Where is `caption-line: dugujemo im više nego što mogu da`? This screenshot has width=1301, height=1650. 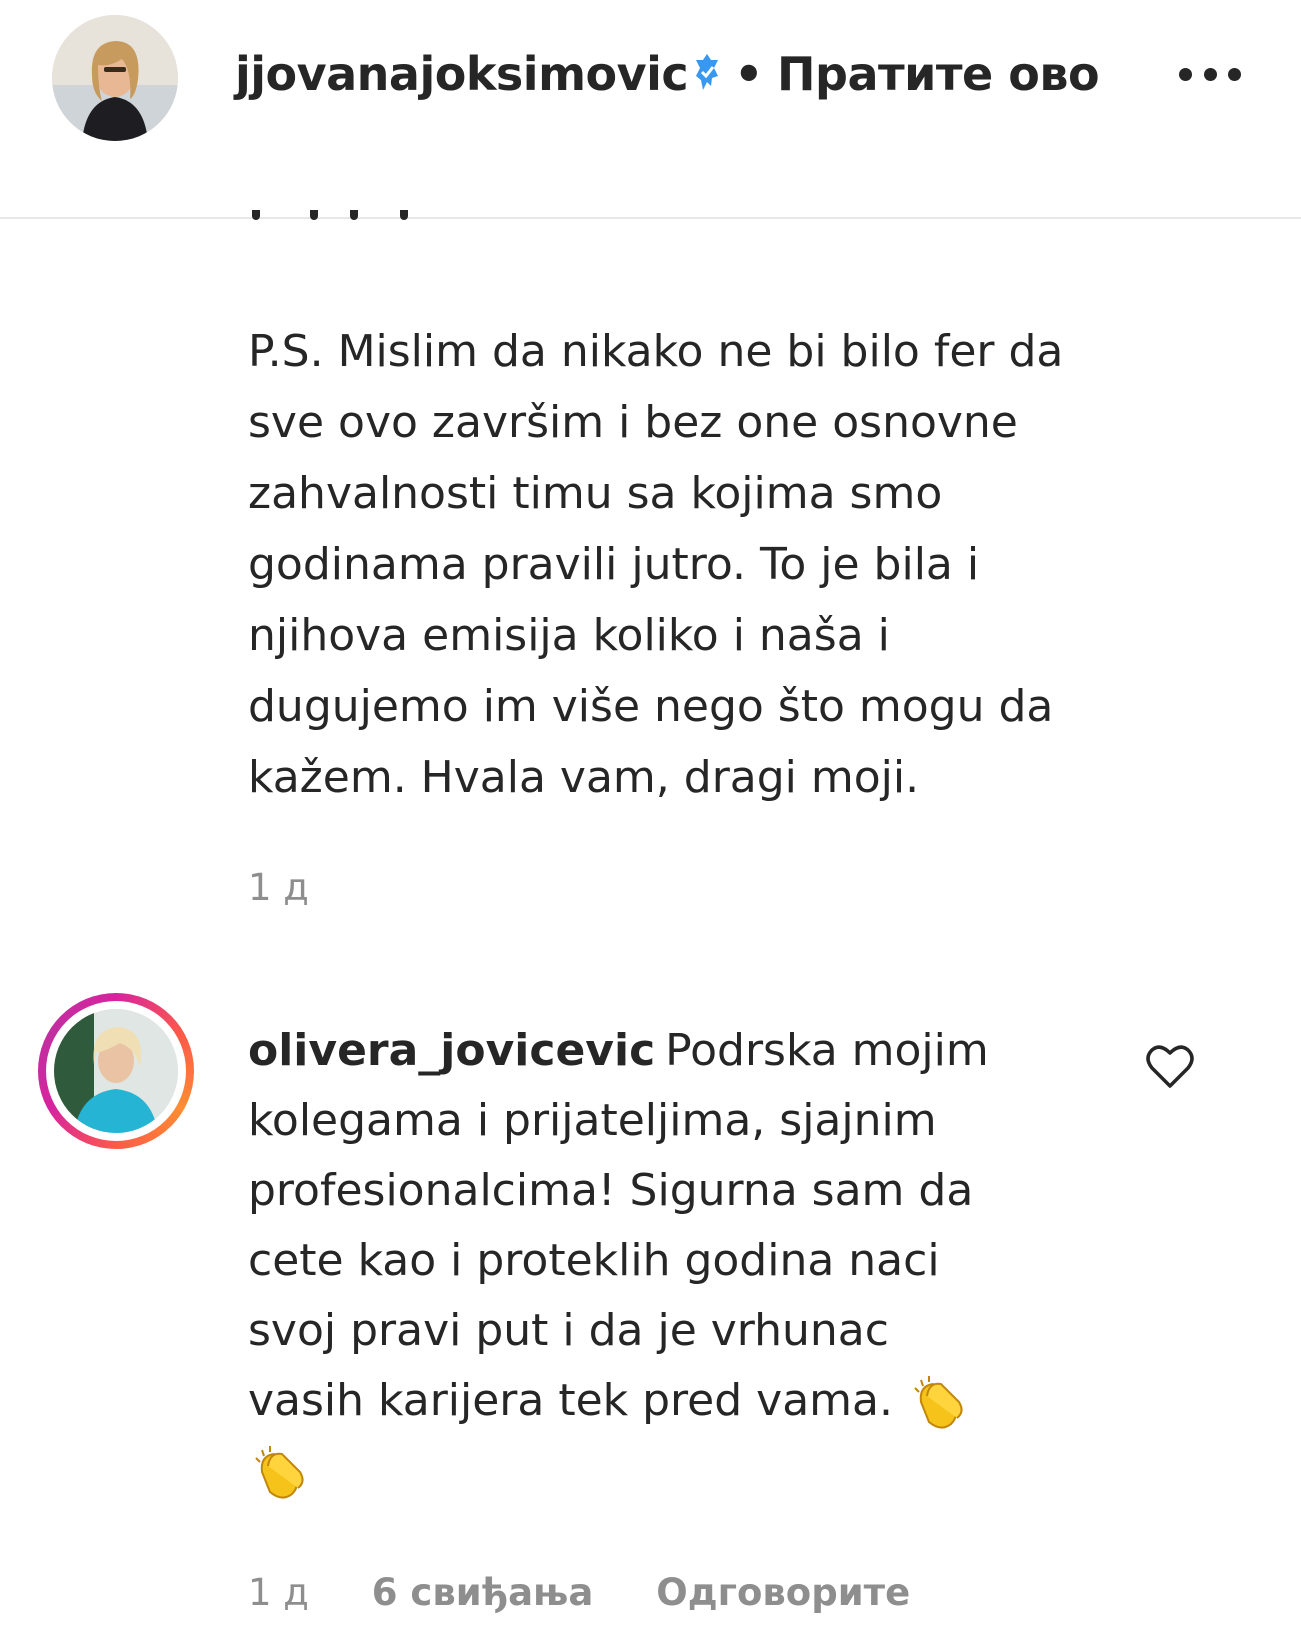
caption-line: dugujemo im više nego što mogu da is located at coordinates (651, 706).